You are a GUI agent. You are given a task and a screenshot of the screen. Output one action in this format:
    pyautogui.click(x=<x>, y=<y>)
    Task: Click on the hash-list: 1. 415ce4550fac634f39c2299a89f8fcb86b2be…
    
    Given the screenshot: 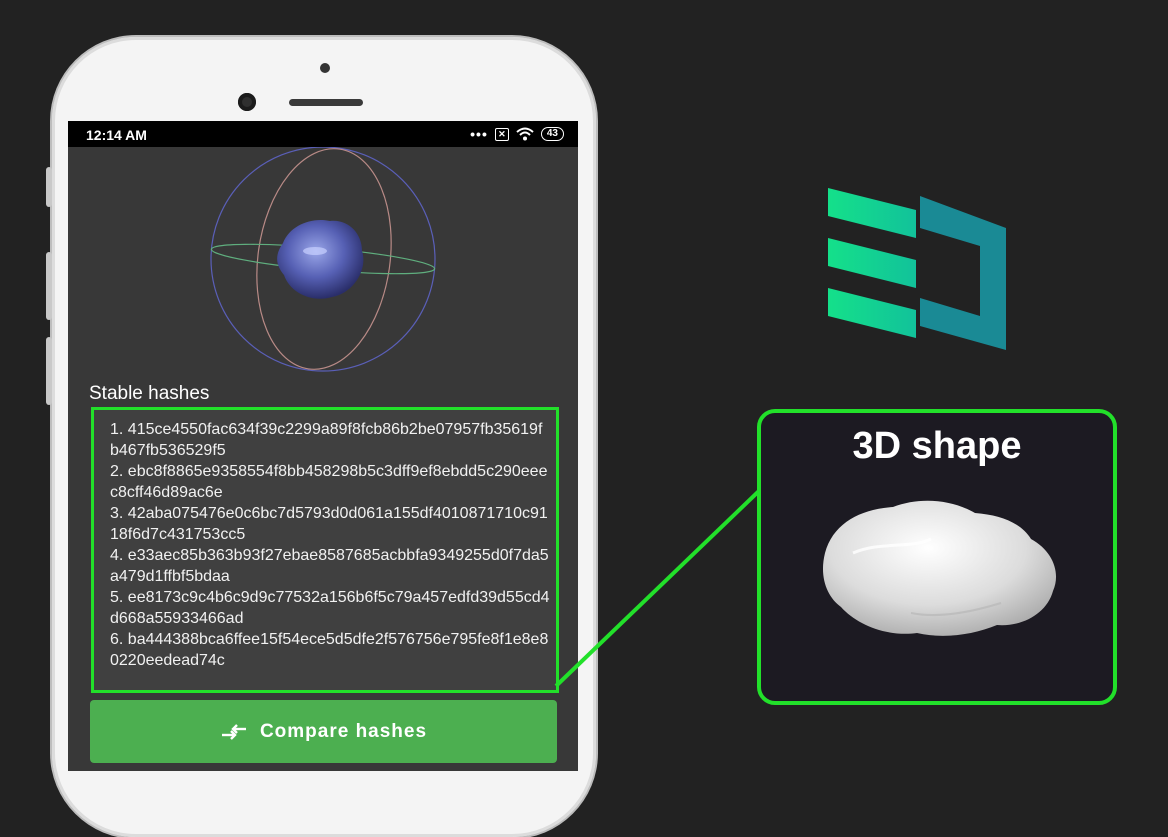 What is the action you would take?
    pyautogui.click(x=325, y=550)
    